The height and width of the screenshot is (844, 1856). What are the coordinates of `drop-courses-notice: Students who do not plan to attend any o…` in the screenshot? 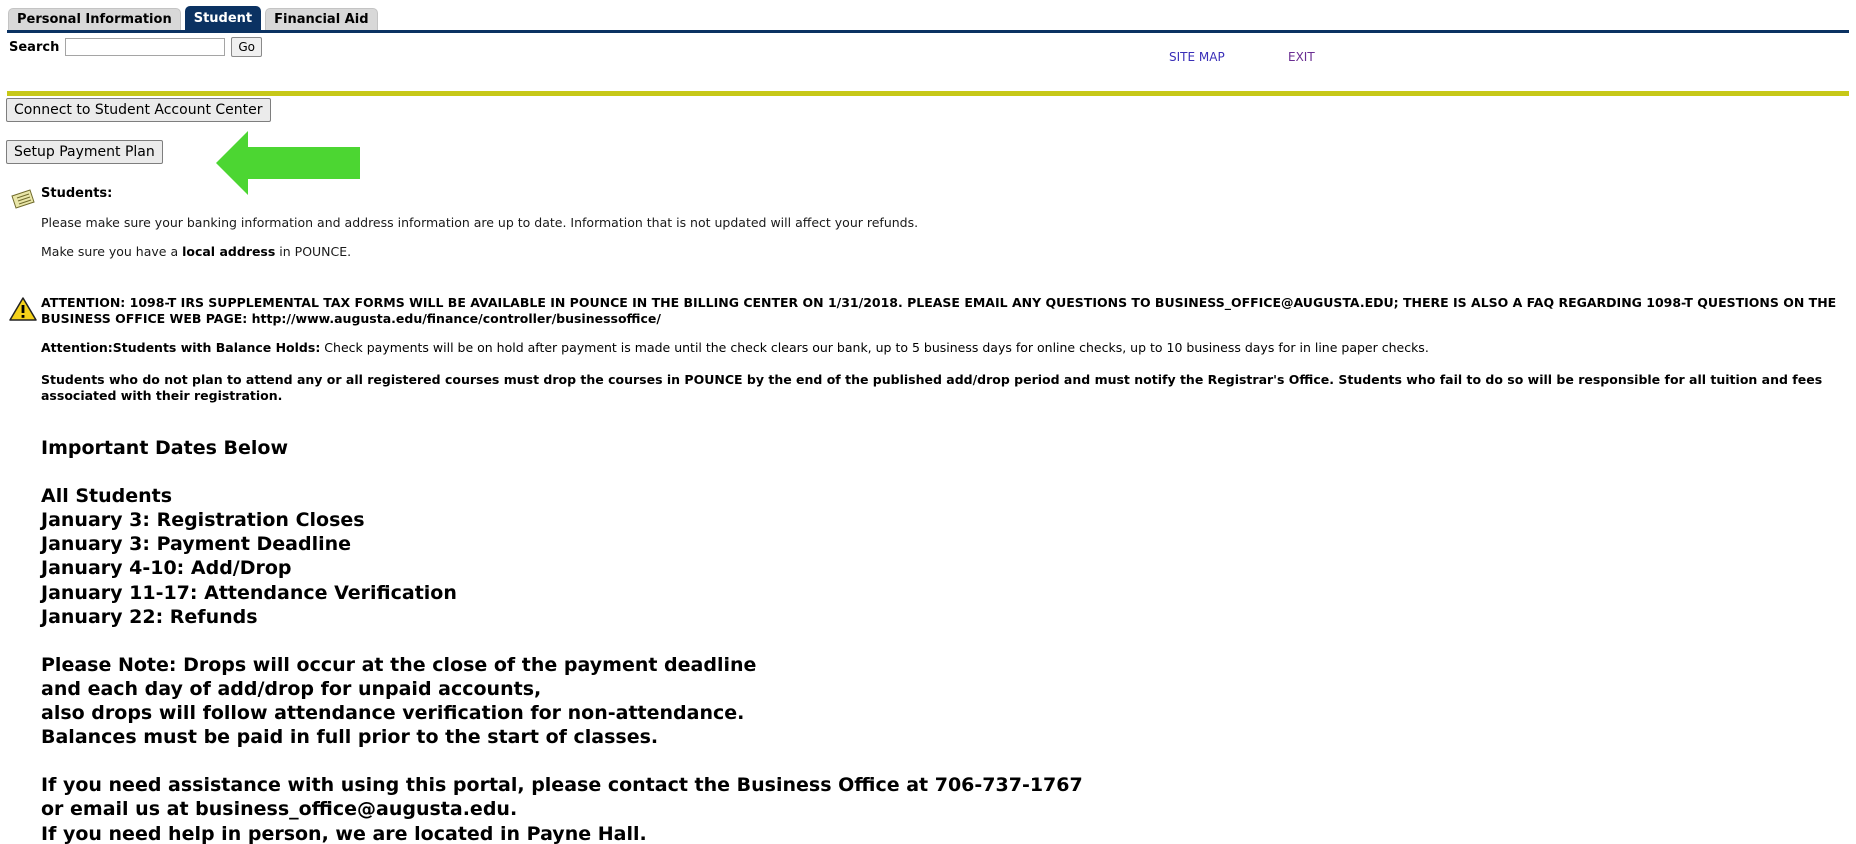 It's located at (932, 387).